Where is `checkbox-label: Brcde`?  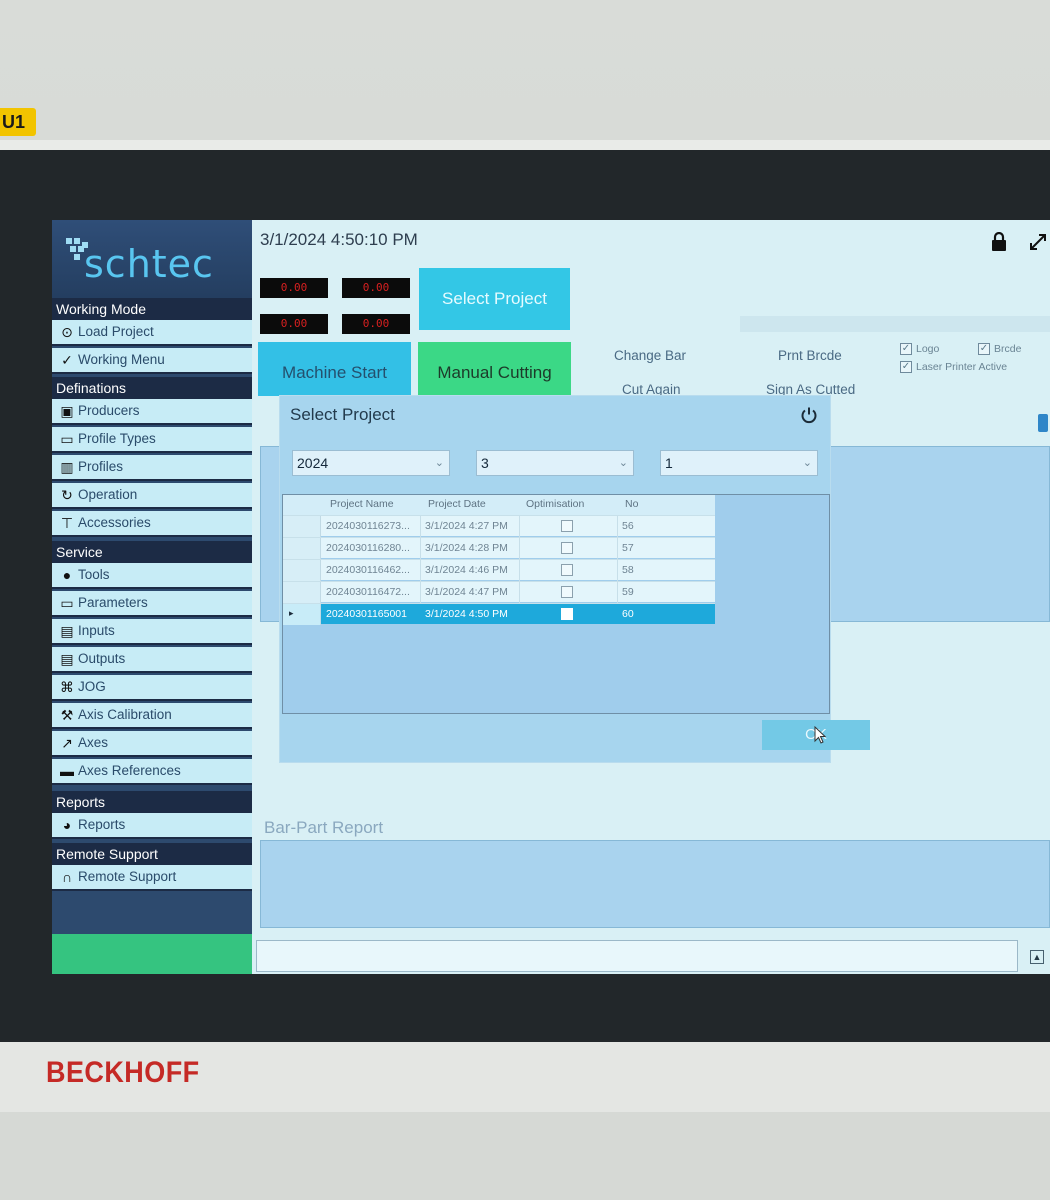 checkbox-label: Brcde is located at coordinates (1008, 348).